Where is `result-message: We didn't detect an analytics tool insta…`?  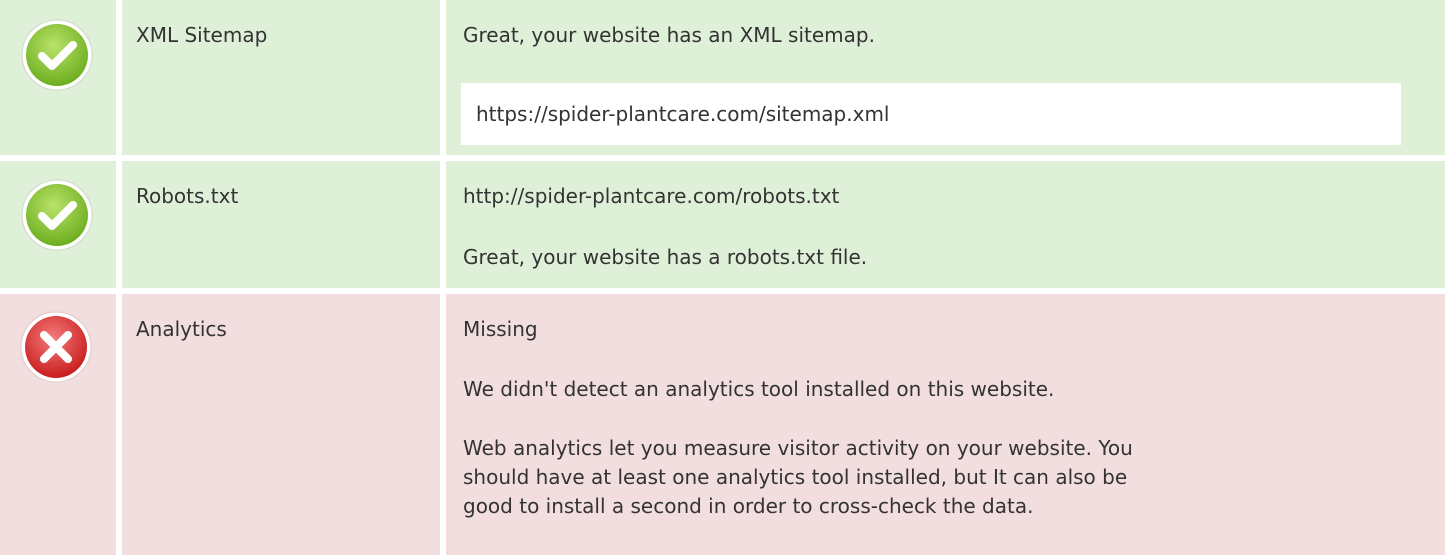 result-message: We didn't detect an analytics tool insta… is located at coordinates (759, 389).